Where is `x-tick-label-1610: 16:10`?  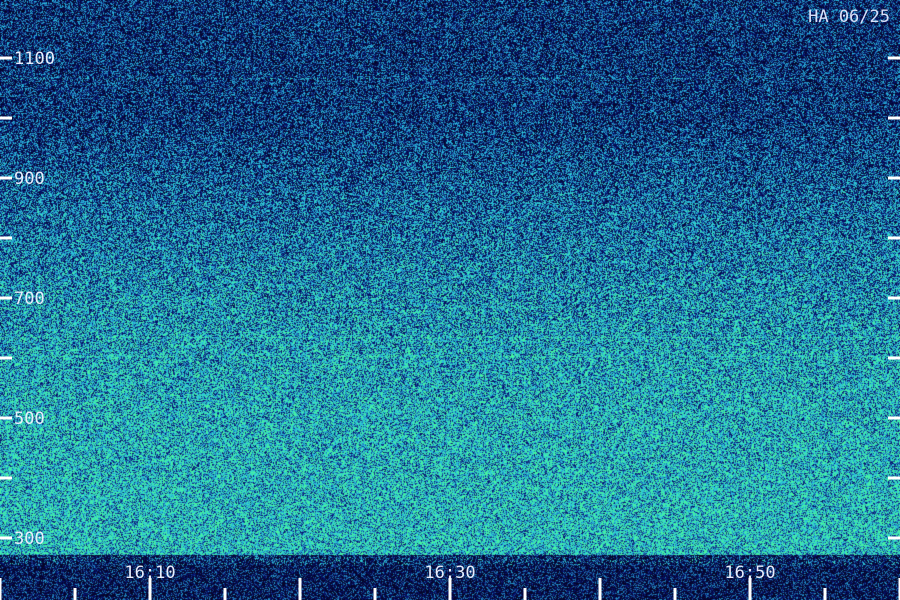 x-tick-label-1610: 16:10 is located at coordinates (149, 573).